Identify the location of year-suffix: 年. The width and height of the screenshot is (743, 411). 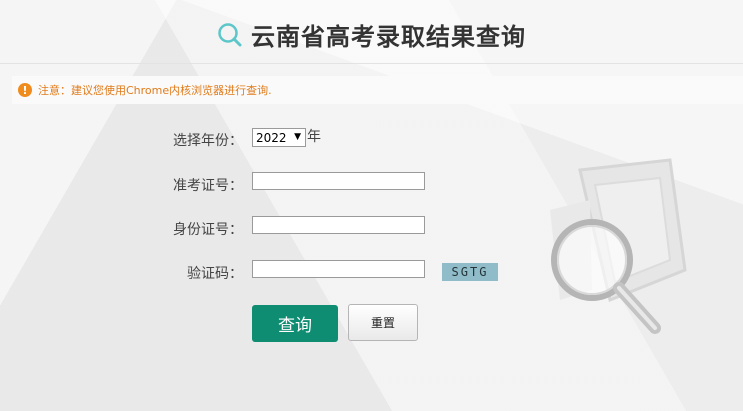
(314, 137).